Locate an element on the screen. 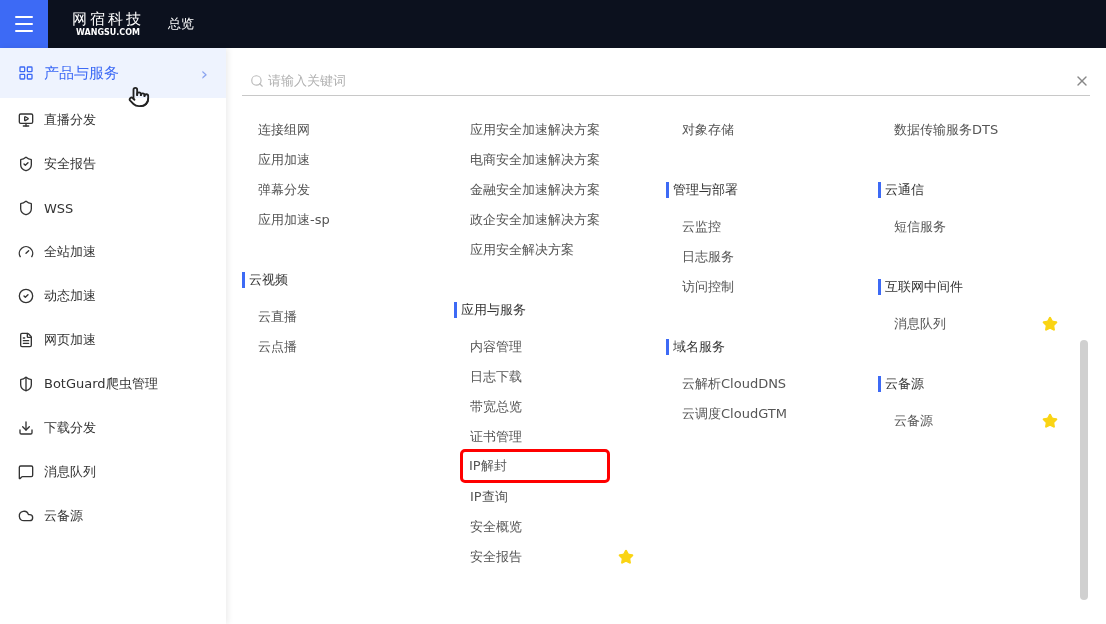 This screenshot has height=624, width=1106. sidebar-label: 直播分发 is located at coordinates (70, 120).